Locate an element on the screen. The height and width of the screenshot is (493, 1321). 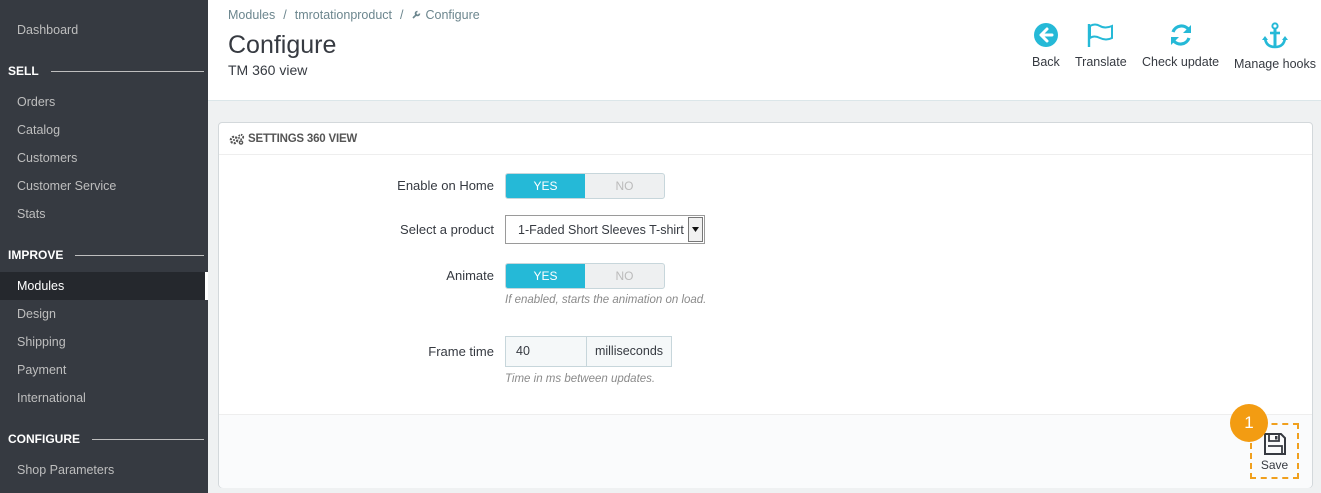
animate-label: Animate is located at coordinates (470, 275).